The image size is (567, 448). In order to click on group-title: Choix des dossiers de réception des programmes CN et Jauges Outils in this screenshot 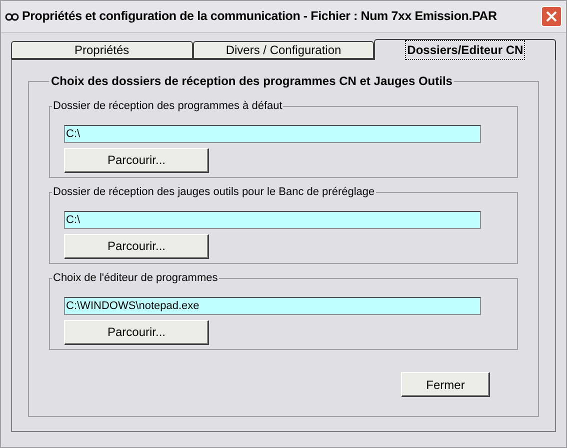, I will do `click(252, 81)`.